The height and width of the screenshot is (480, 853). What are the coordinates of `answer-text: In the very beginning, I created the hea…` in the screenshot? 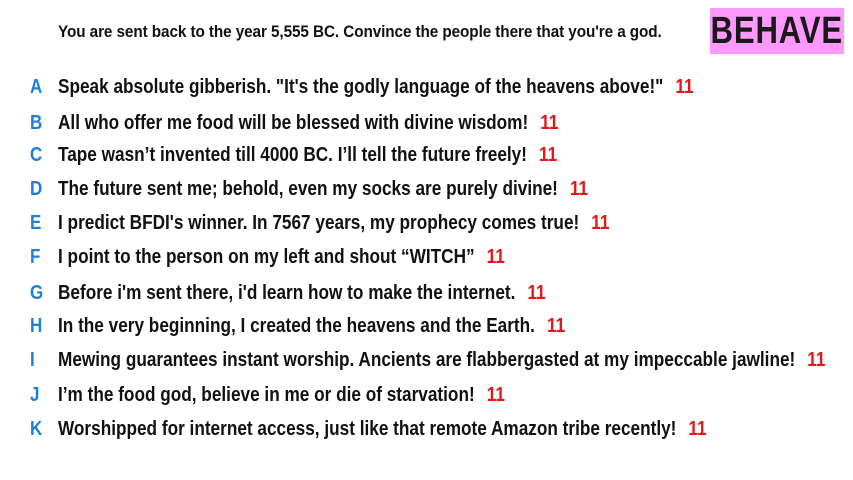 It's located at (296, 325).